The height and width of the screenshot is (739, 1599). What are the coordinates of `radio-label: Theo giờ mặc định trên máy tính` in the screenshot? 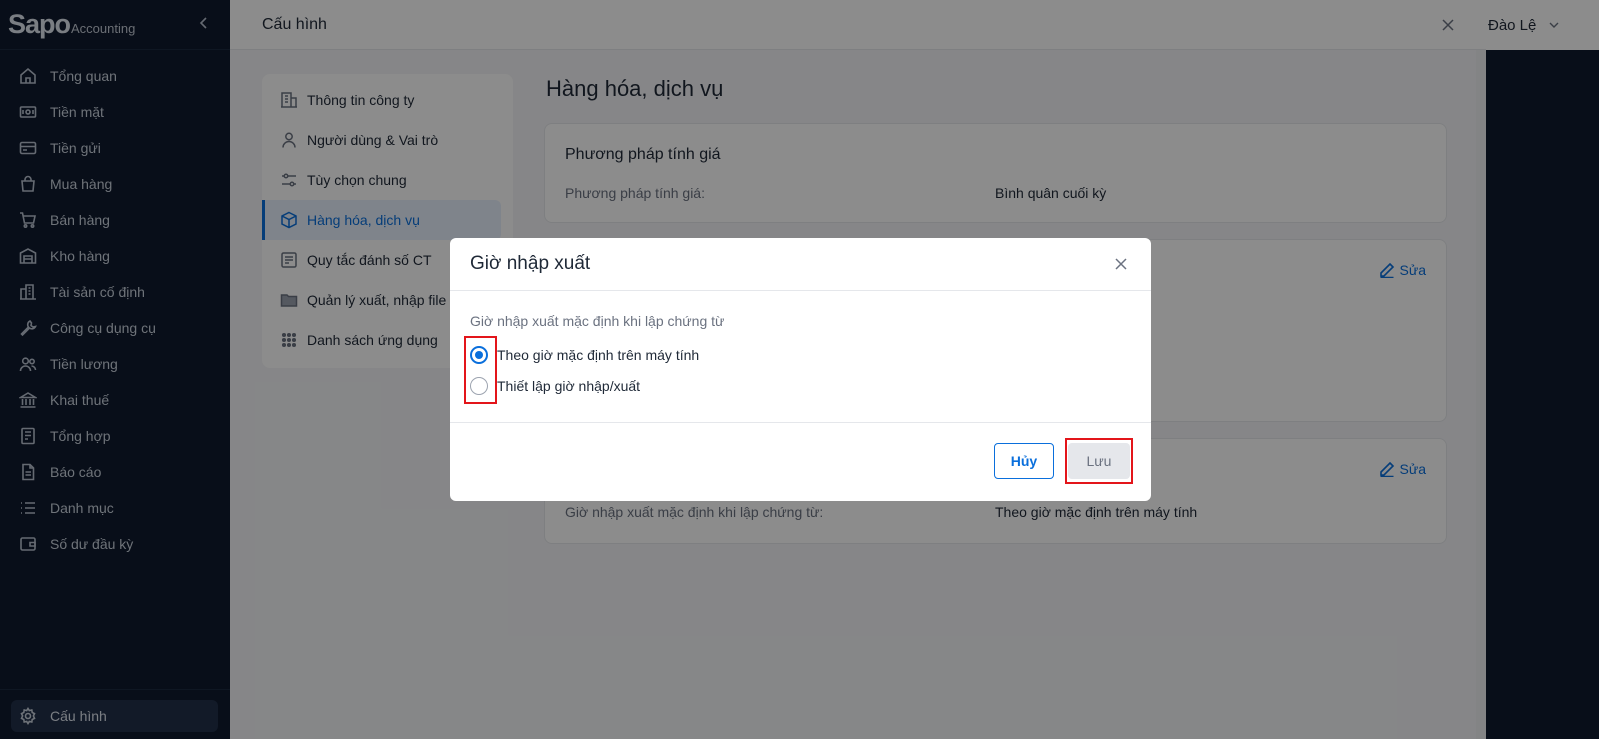 It's located at (598, 355).